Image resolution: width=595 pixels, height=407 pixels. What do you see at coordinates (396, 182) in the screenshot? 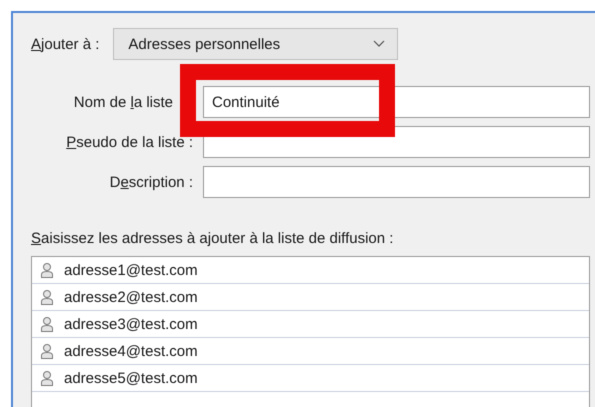
I see `input-field` at bounding box center [396, 182].